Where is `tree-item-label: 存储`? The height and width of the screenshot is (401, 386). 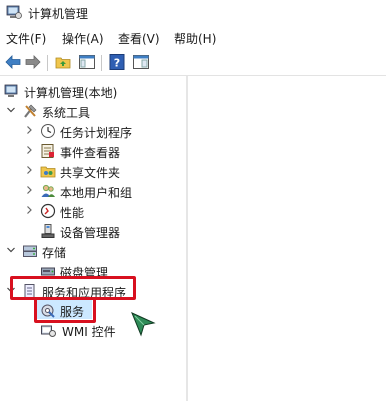 tree-item-label: 存储 is located at coordinates (54, 253).